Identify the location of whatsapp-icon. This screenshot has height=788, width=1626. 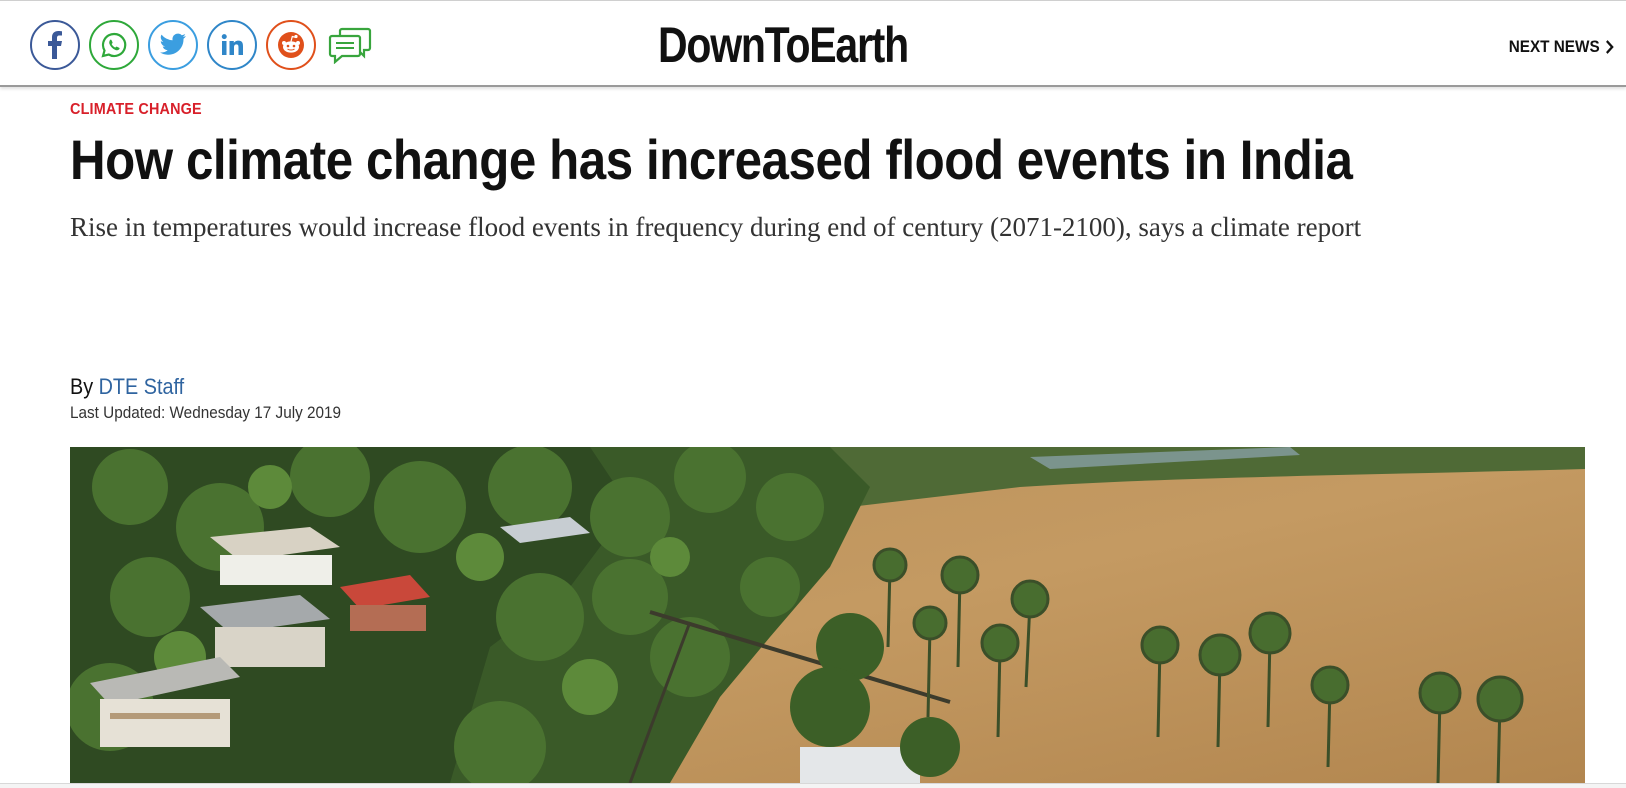
(114, 45).